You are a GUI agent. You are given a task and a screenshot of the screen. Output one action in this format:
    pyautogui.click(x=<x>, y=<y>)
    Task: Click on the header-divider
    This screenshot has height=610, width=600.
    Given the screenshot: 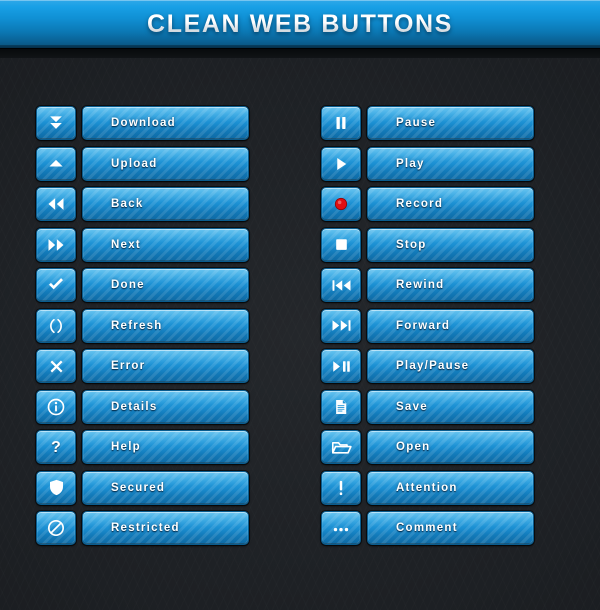 What is the action you would take?
    pyautogui.click(x=300, y=53)
    